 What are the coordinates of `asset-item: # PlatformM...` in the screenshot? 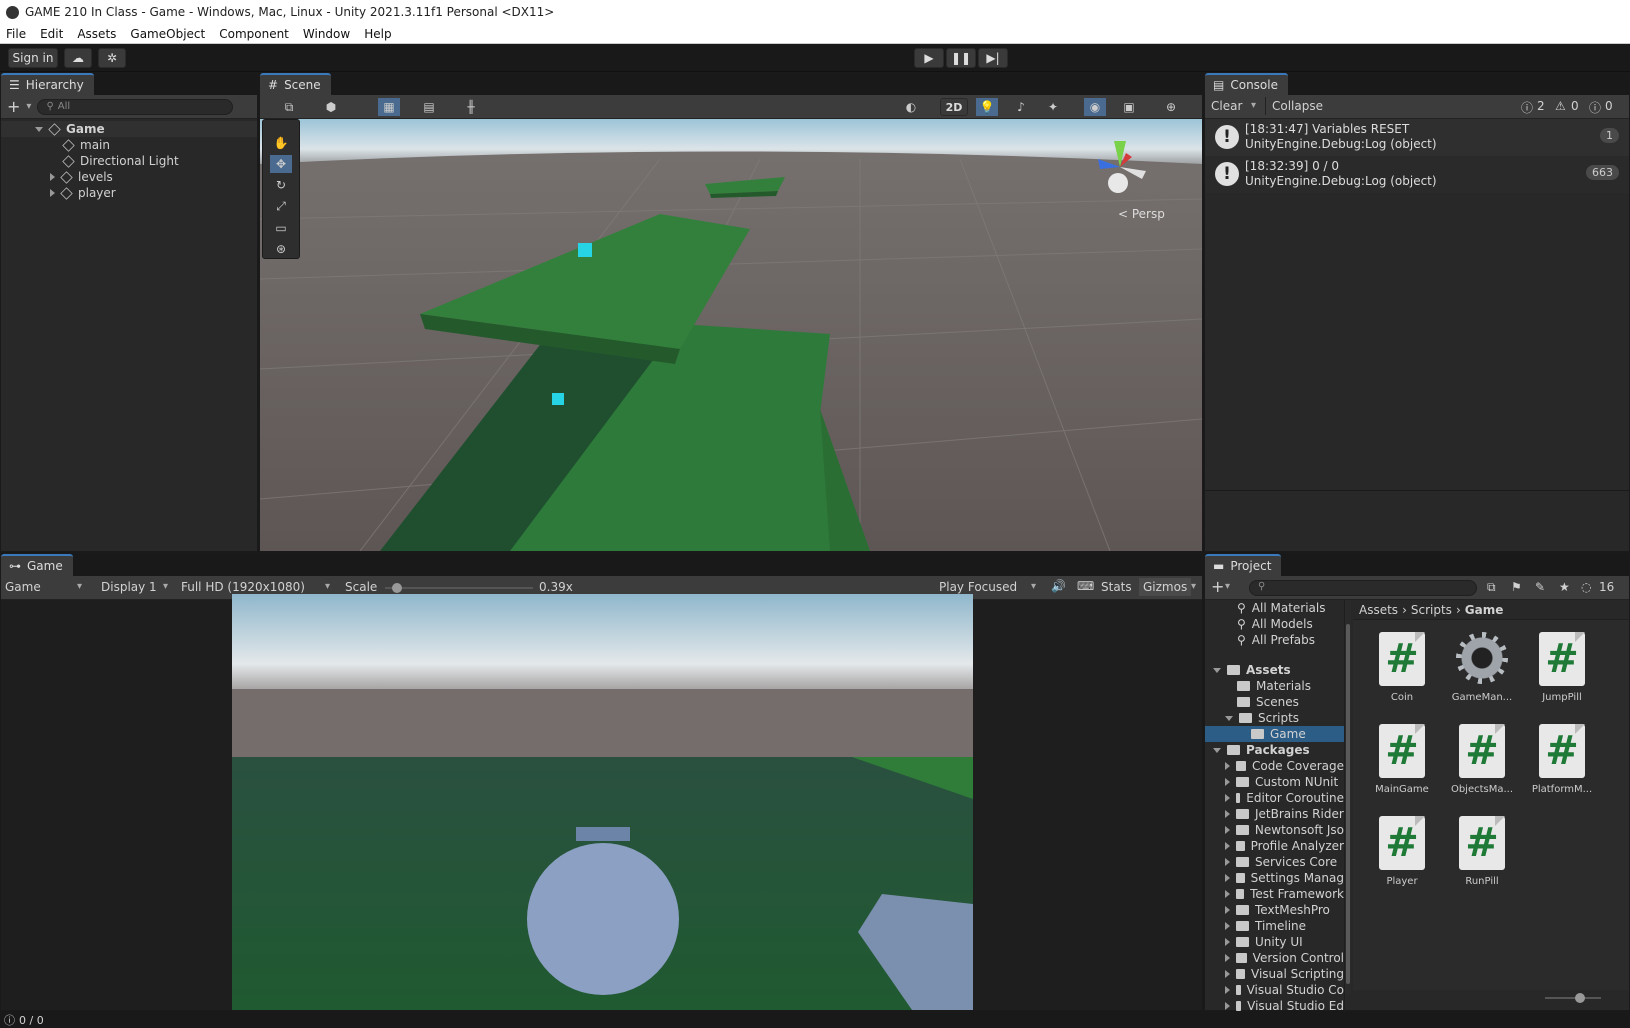 It's located at (1562, 759).